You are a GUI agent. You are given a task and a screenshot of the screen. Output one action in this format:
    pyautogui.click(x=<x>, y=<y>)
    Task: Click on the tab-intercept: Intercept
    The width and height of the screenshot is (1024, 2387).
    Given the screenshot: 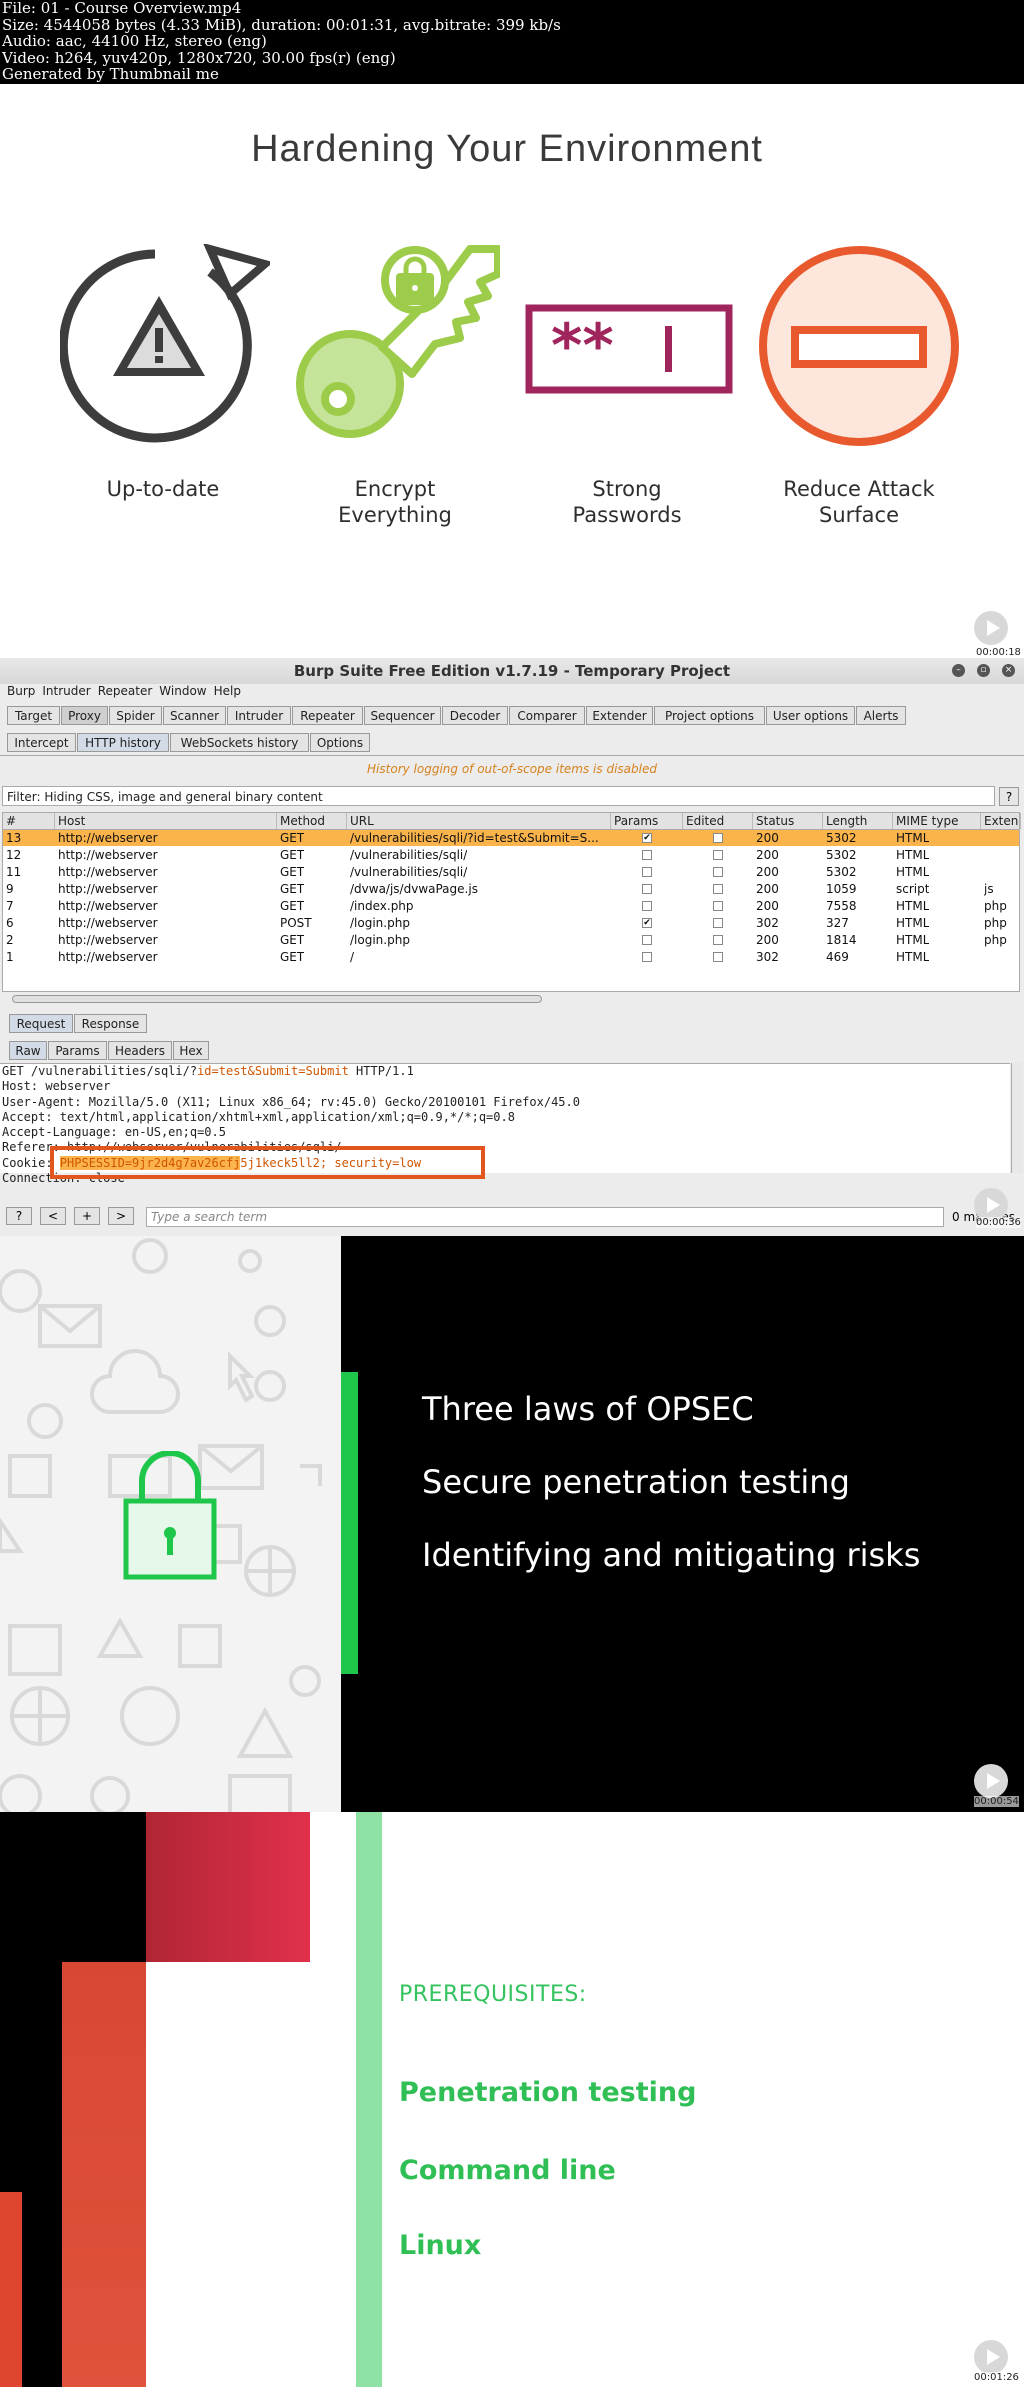 What is the action you would take?
    pyautogui.click(x=41, y=742)
    